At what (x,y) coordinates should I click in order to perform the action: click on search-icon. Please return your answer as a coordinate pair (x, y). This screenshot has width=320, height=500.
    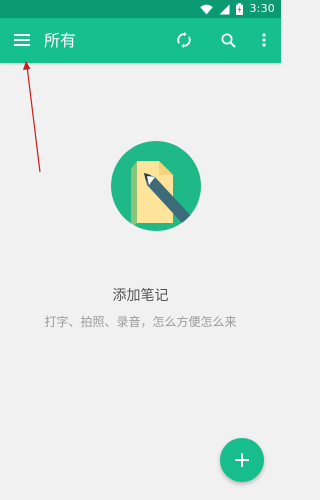
    Looking at the image, I should click on (228, 40).